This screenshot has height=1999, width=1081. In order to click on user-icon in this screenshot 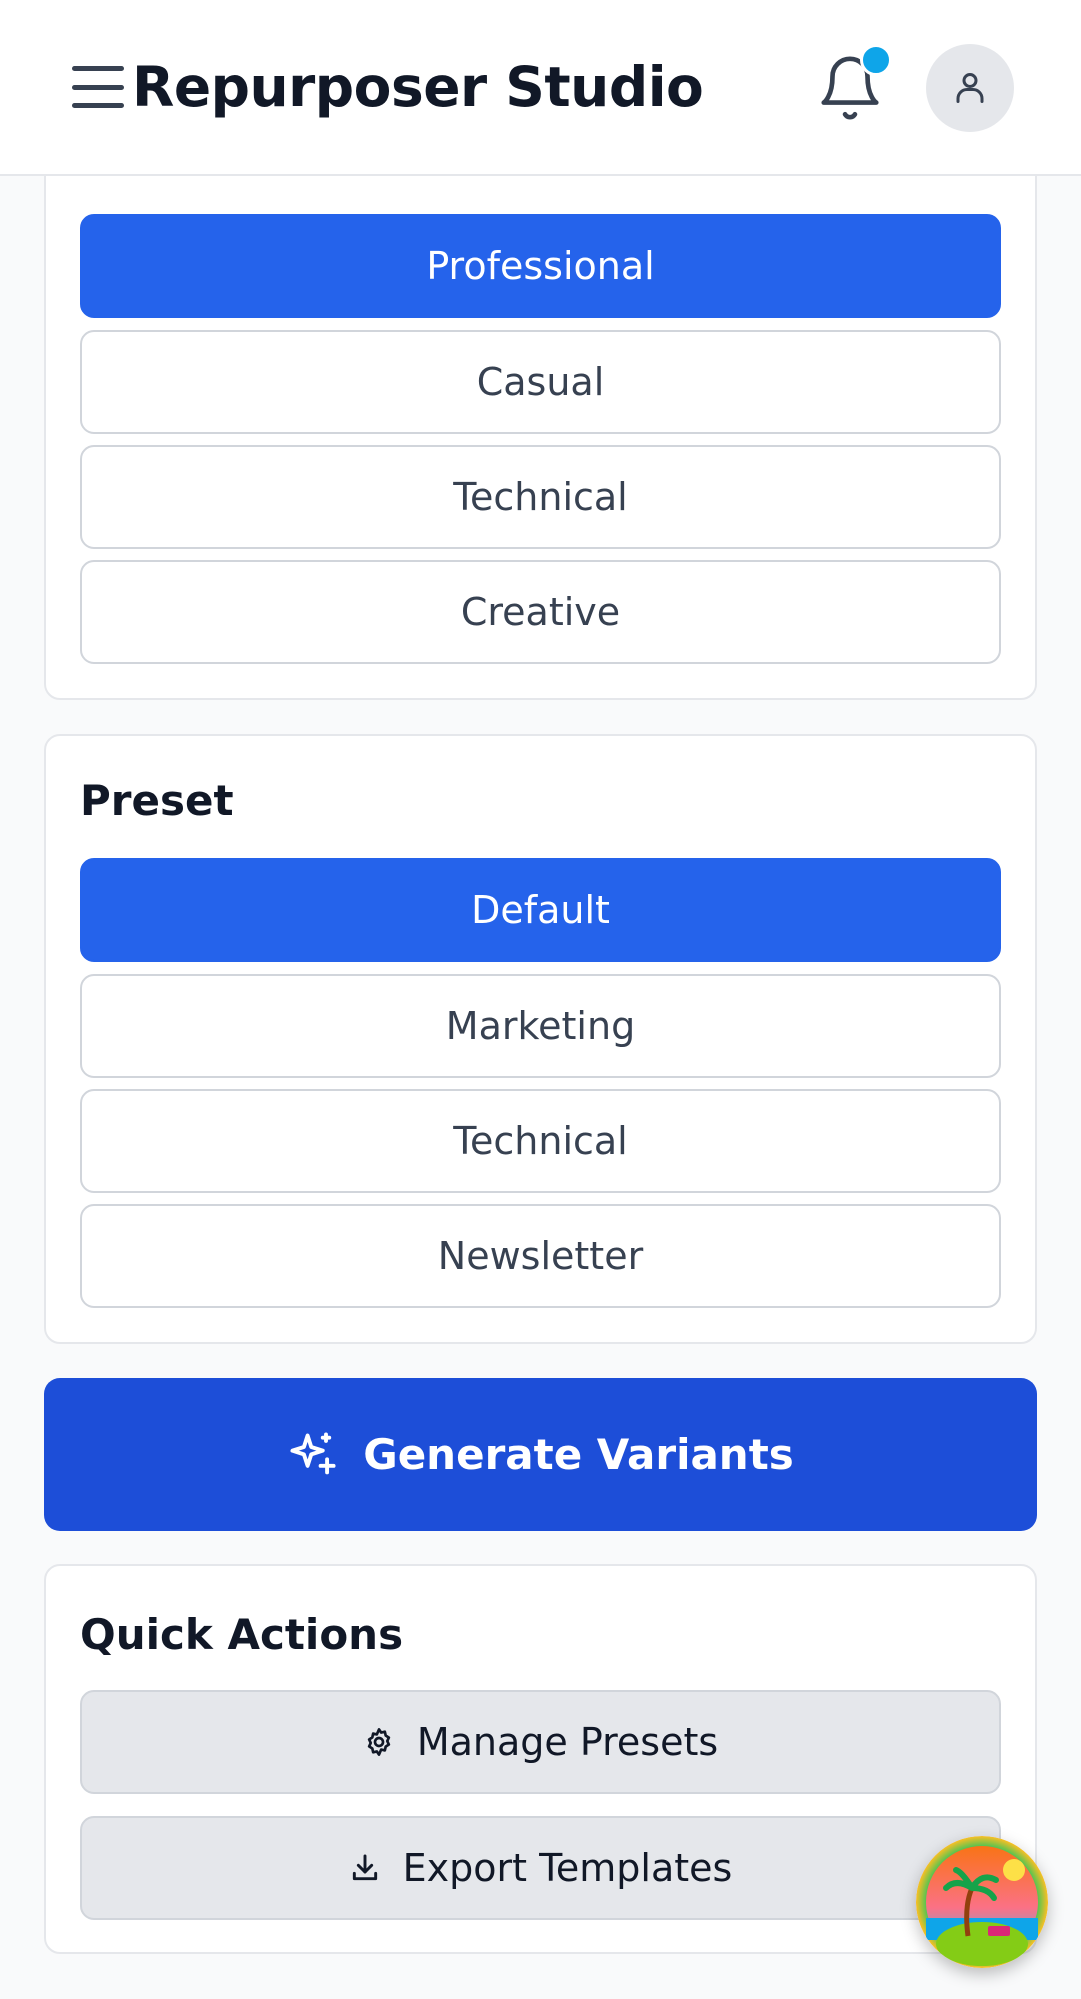, I will do `click(970, 88)`.